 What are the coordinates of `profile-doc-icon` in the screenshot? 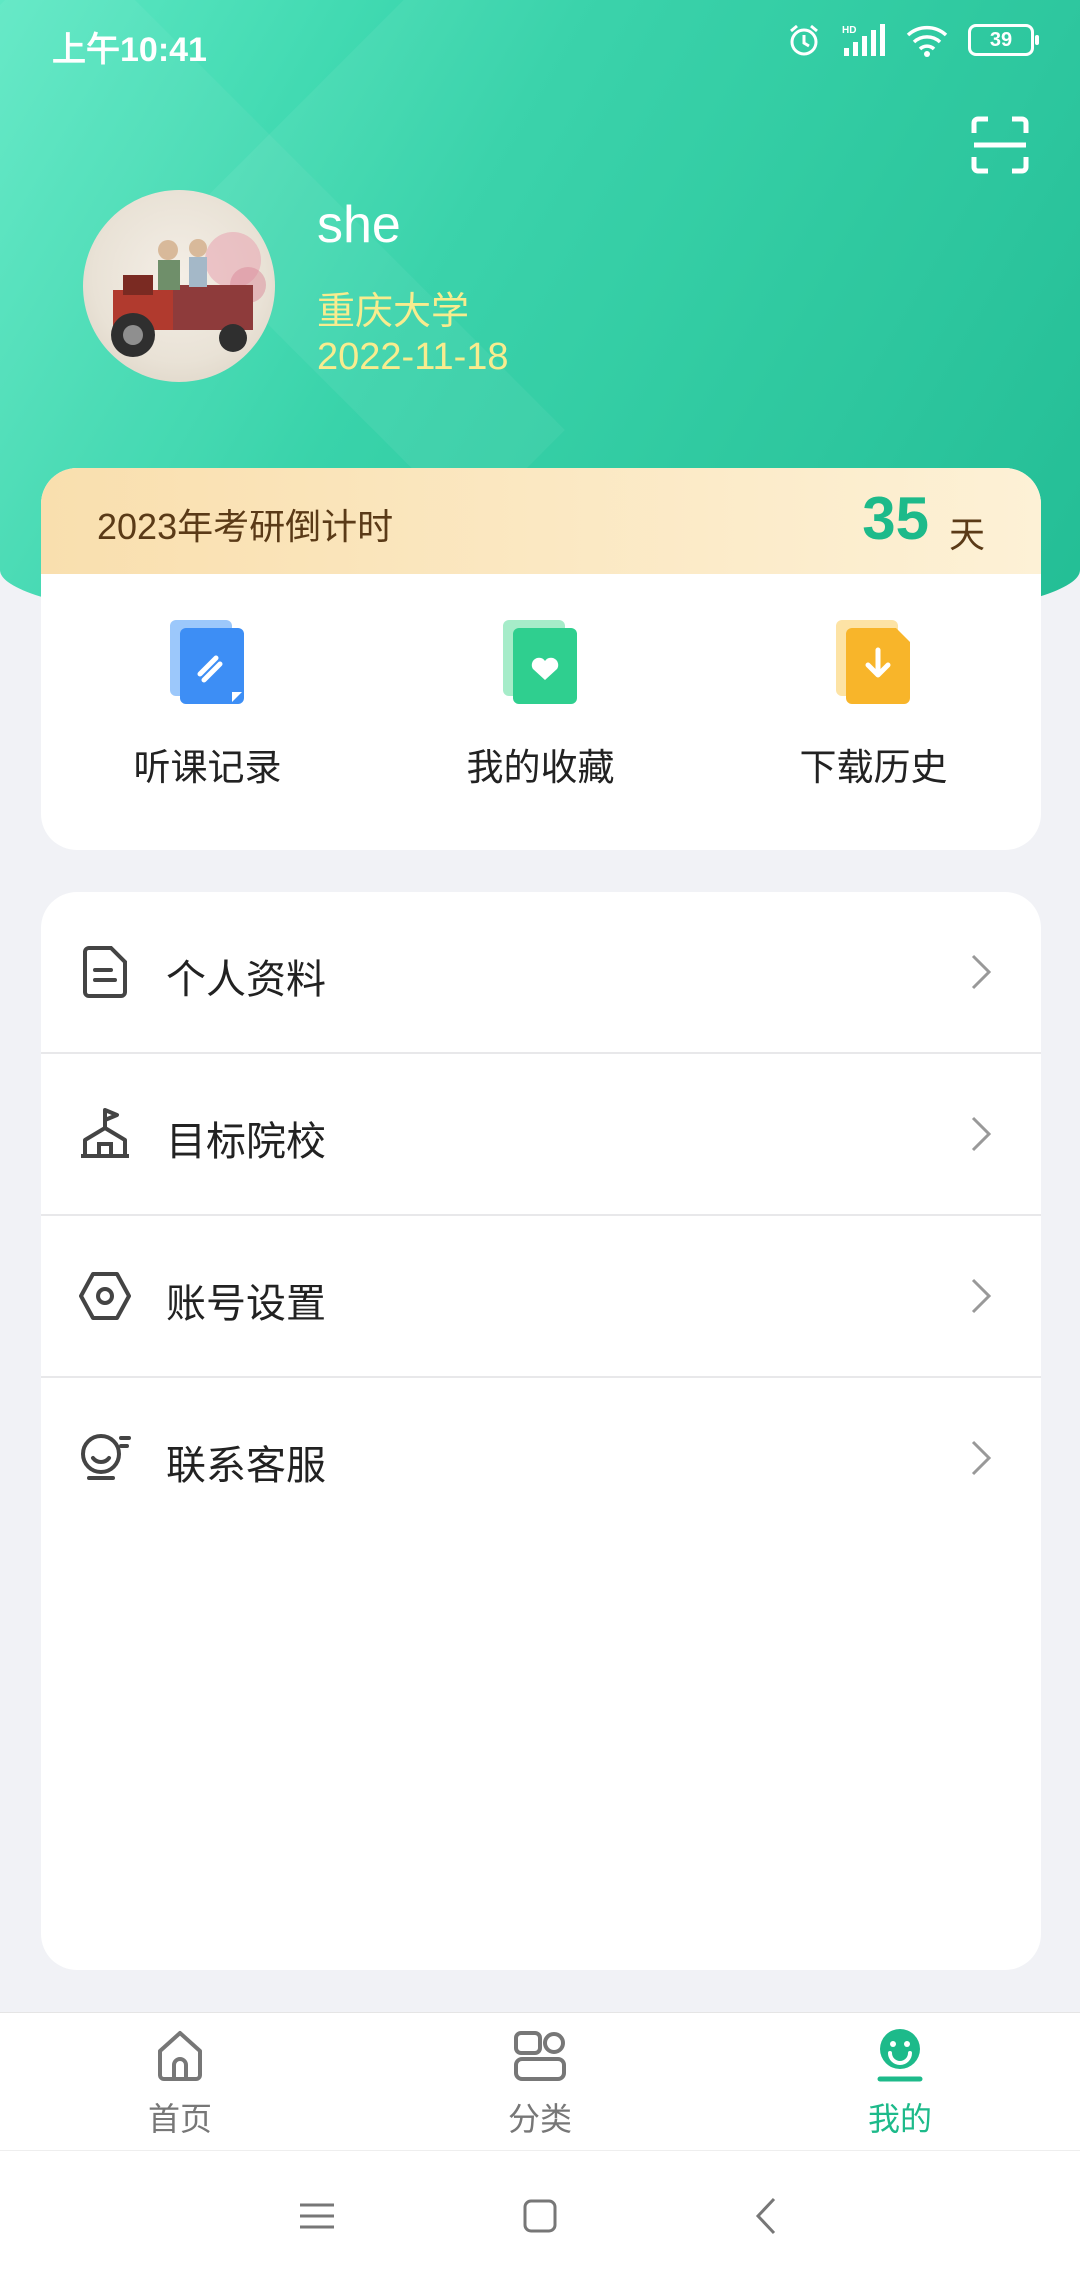 It's located at (105, 972).